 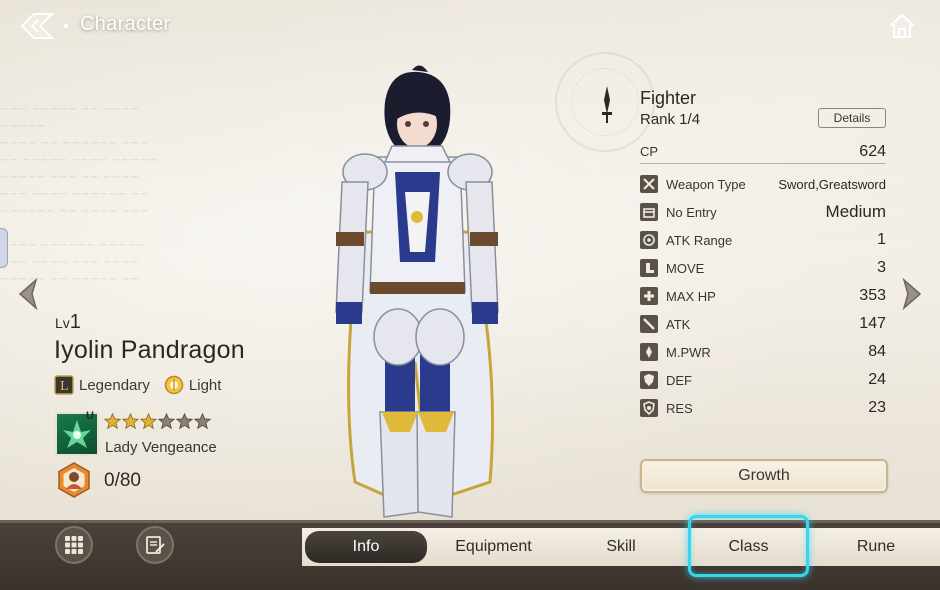 What do you see at coordinates (74, 480) in the screenshot?
I see `trust-portrait-icon` at bounding box center [74, 480].